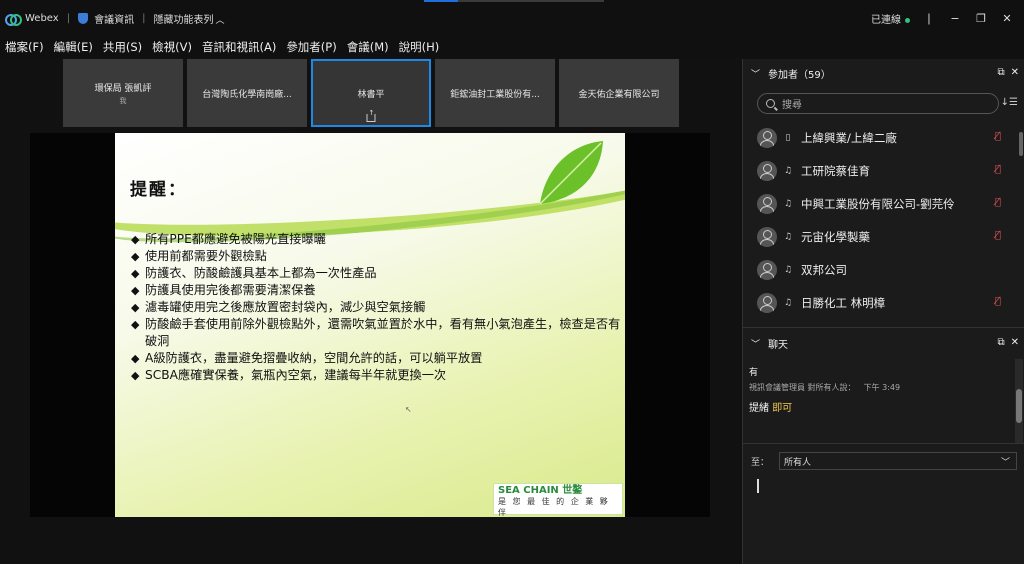 The image size is (1024, 564). What do you see at coordinates (558, 500) in the screenshot?
I see `company-logo: SEA CHAIN 世鏊 是 您 最 佳 的 企 業 夥 伴` at bounding box center [558, 500].